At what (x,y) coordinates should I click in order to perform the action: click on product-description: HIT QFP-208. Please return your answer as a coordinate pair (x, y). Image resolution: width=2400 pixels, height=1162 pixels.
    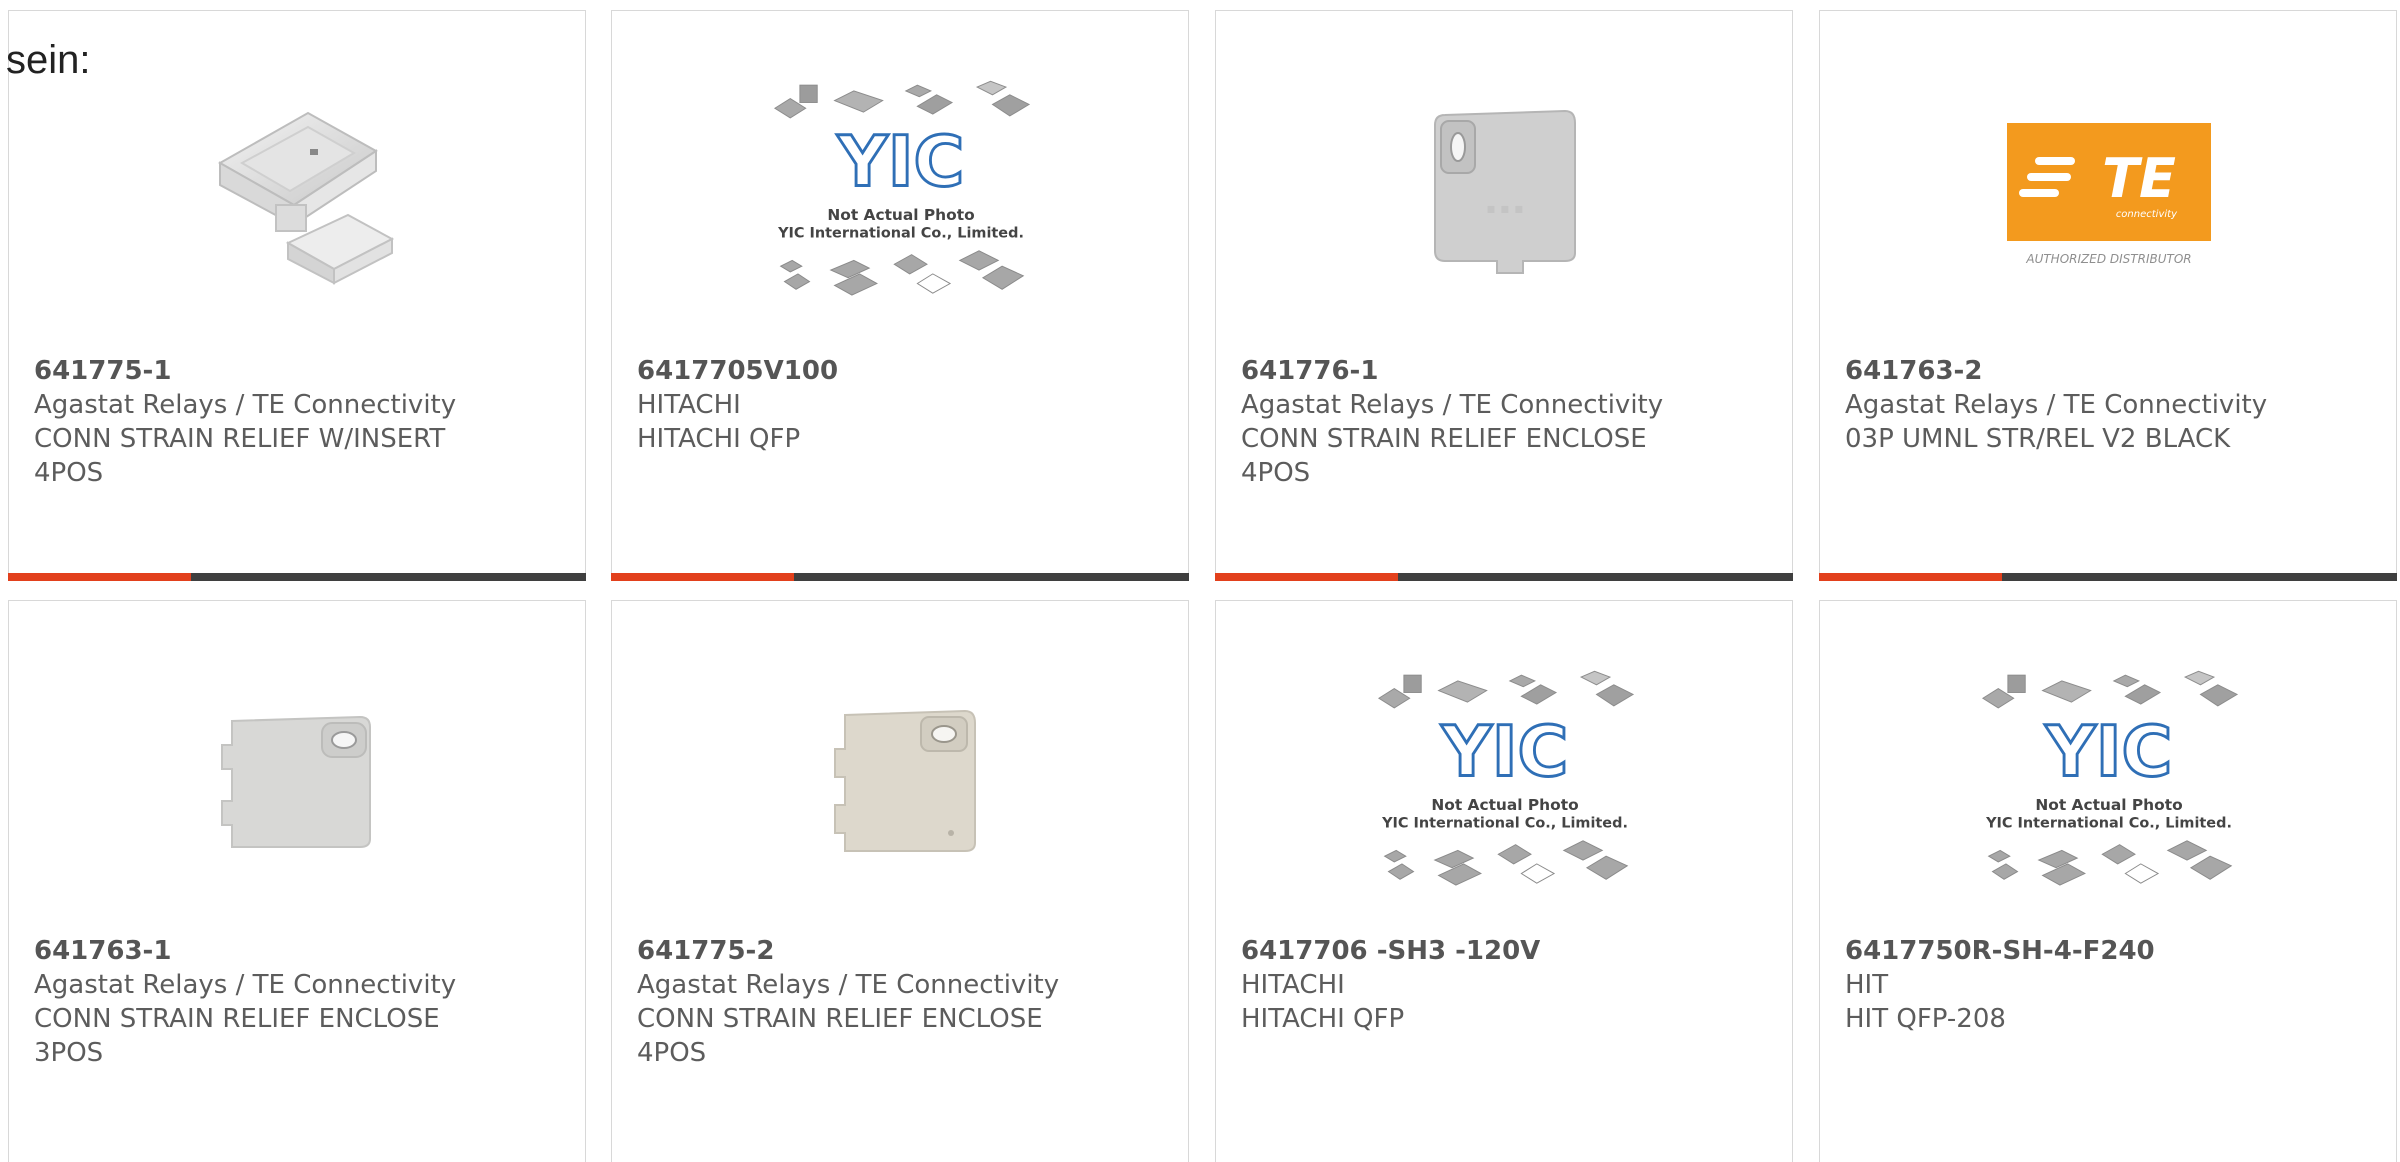
    Looking at the image, I should click on (1925, 1019).